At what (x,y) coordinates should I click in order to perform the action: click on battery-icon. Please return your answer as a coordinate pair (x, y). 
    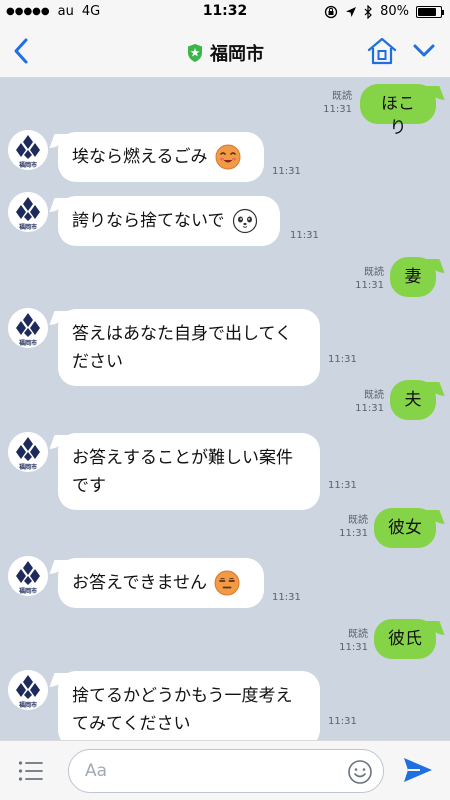
    Looking at the image, I should click on (430, 11).